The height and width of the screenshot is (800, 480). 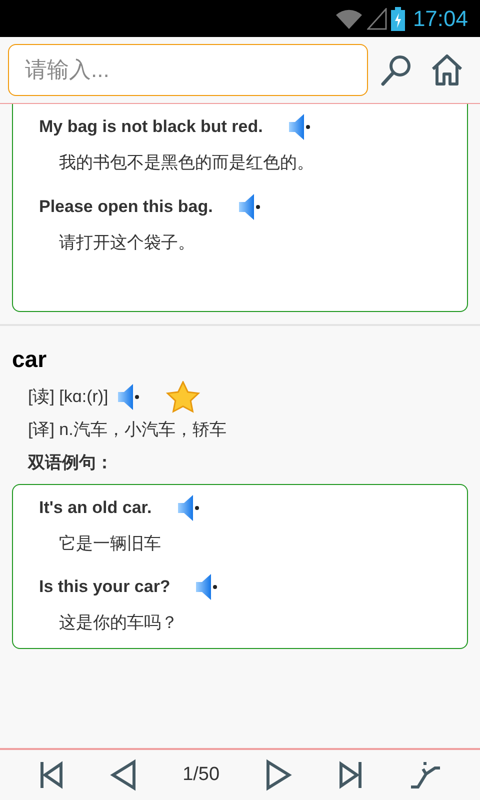 I want to click on word-title: car, so click(x=29, y=359).